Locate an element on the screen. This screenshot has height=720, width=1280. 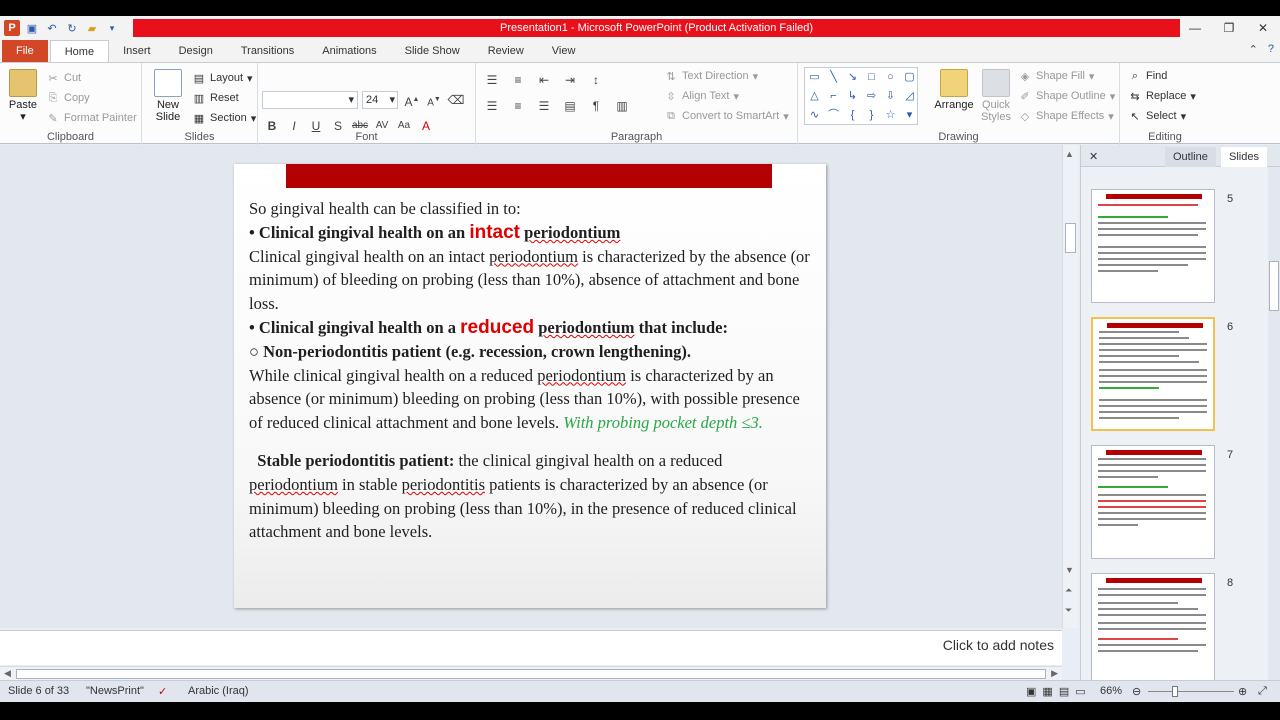
reset-button: ▥ Reset is located at coordinates (215, 98).